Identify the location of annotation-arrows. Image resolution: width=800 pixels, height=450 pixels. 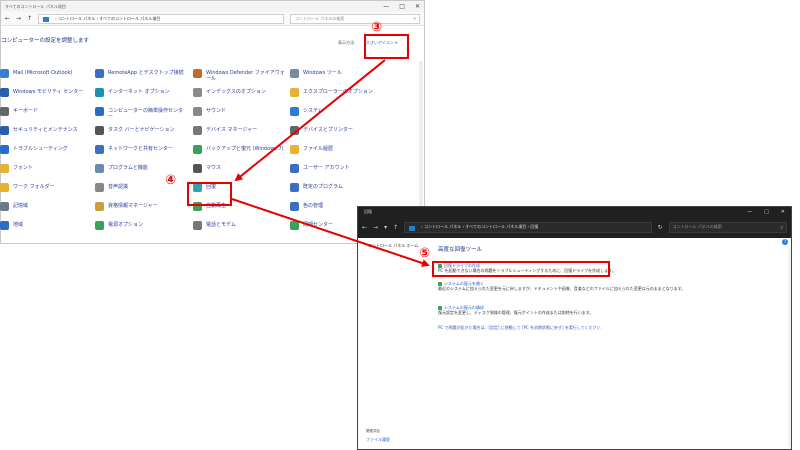
(330, 163).